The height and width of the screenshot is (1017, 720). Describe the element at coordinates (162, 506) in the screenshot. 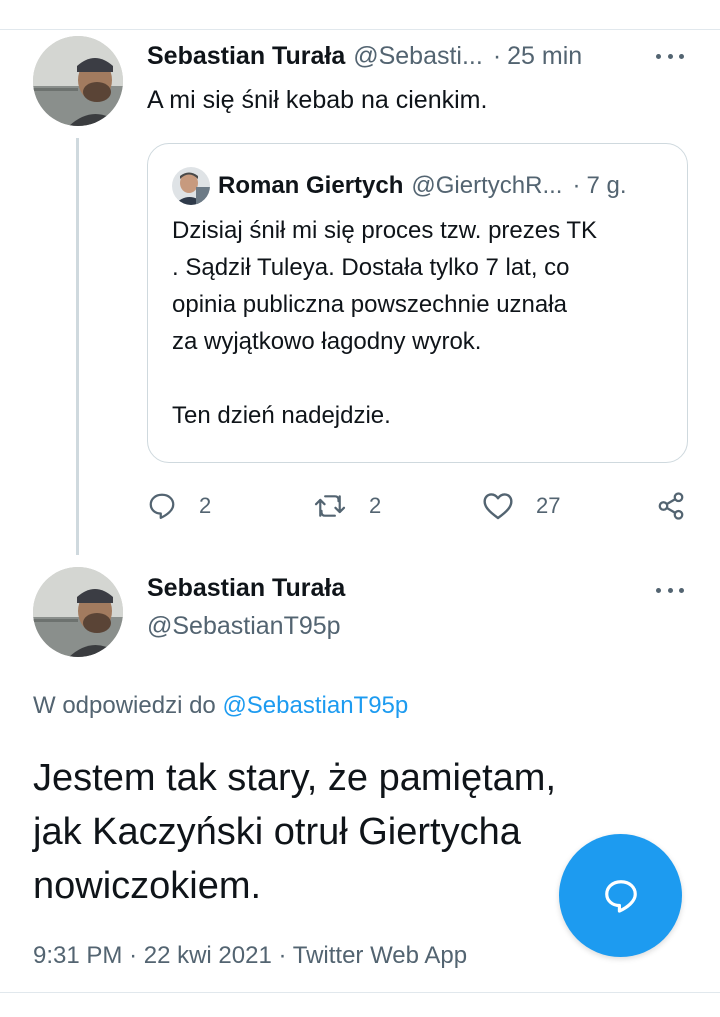

I see `reply-bubble-icon` at that location.